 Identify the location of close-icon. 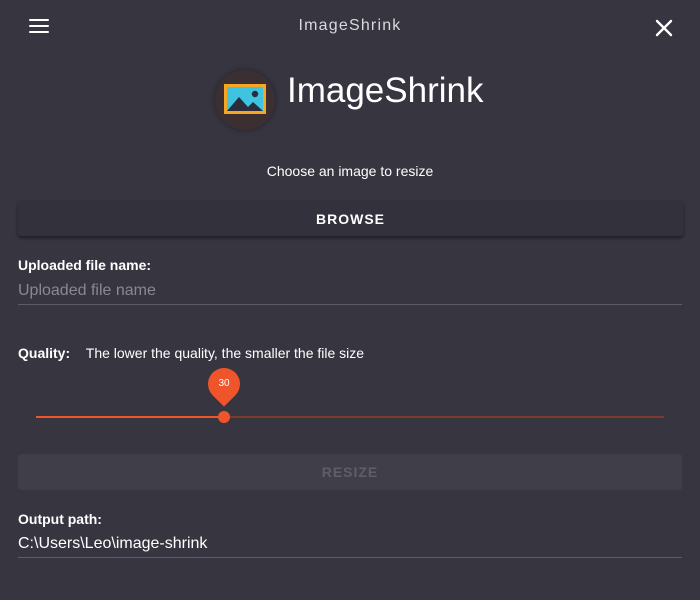
(664, 28).